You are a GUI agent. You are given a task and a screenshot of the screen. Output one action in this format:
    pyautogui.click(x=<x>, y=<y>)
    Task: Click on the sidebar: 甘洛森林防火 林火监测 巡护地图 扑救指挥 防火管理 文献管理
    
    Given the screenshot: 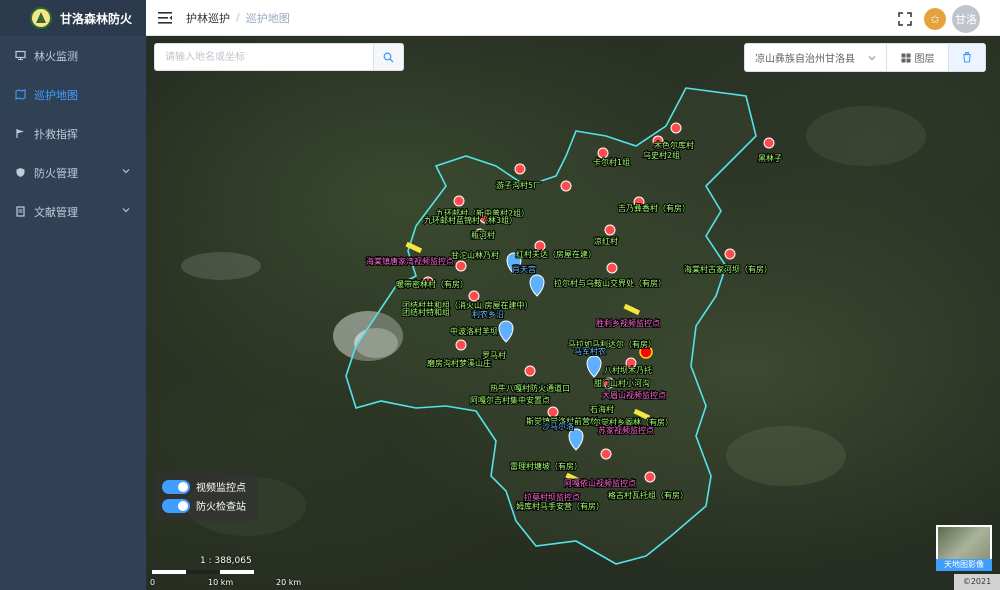 What is the action you would take?
    pyautogui.click(x=73, y=295)
    